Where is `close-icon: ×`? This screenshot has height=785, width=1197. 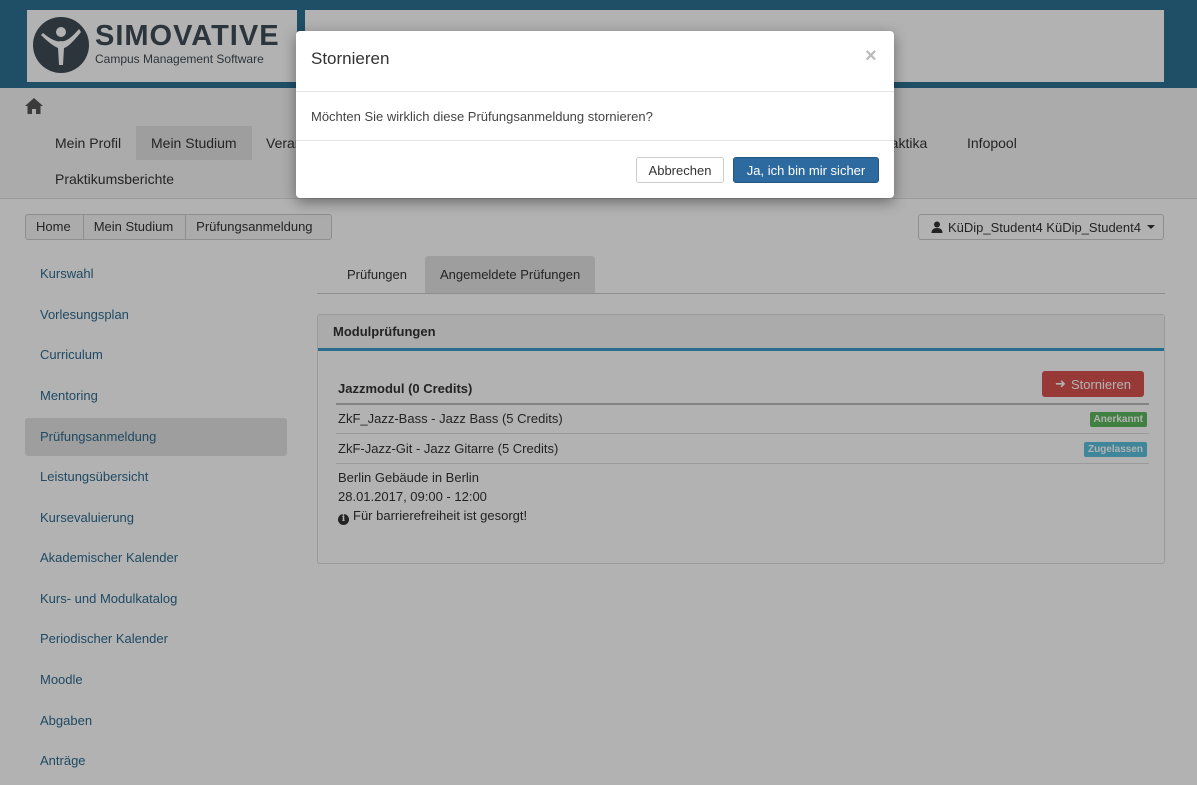
close-icon: × is located at coordinates (871, 56).